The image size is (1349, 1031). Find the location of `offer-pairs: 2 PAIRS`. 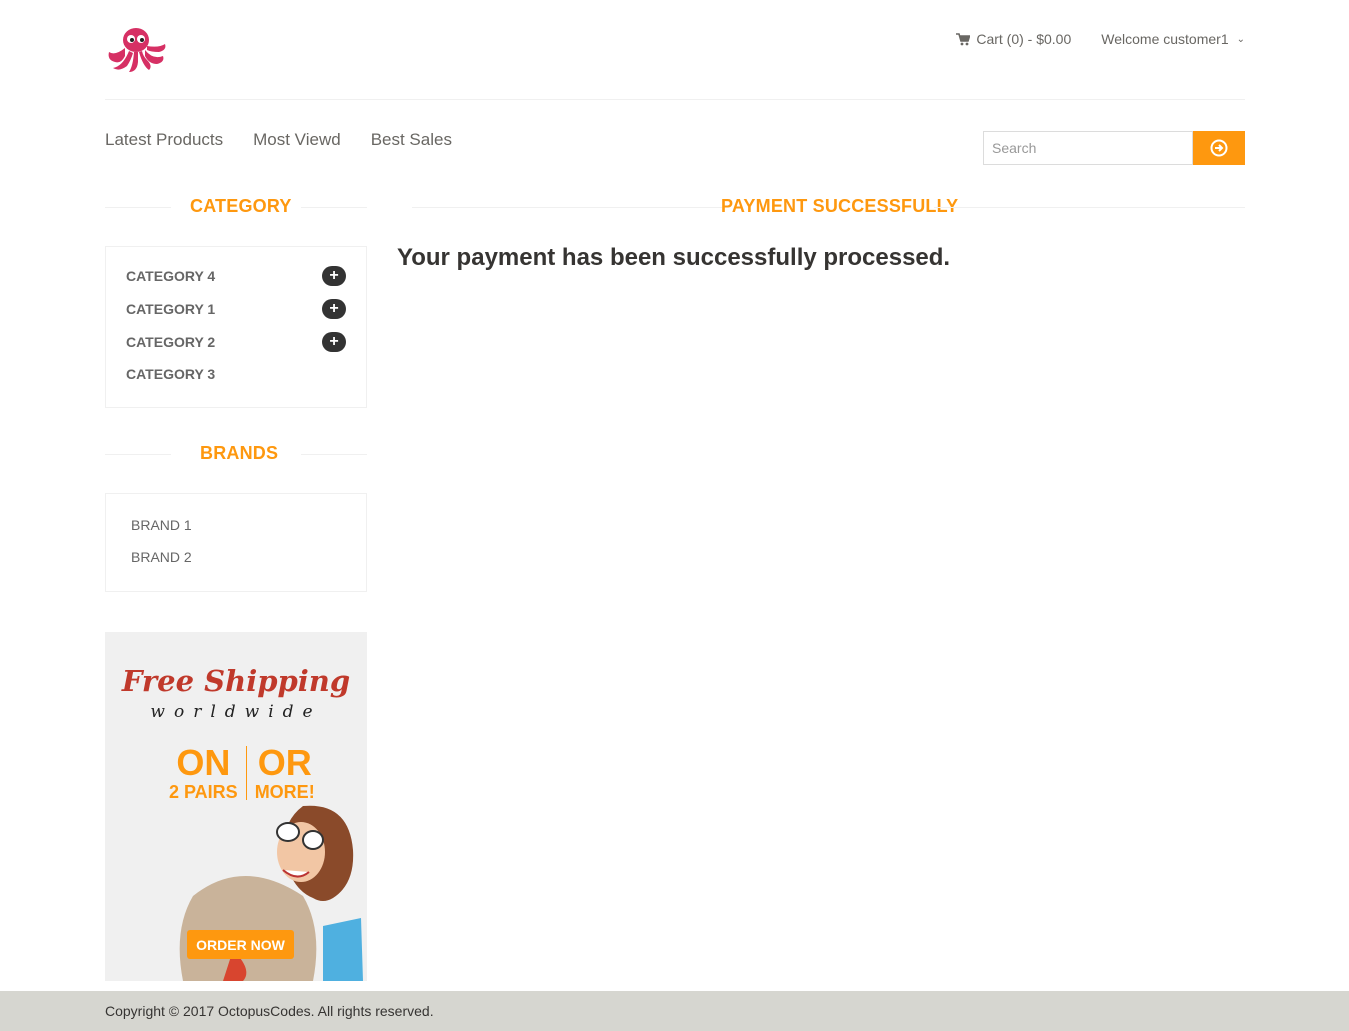

offer-pairs: 2 PAIRS is located at coordinates (203, 792).